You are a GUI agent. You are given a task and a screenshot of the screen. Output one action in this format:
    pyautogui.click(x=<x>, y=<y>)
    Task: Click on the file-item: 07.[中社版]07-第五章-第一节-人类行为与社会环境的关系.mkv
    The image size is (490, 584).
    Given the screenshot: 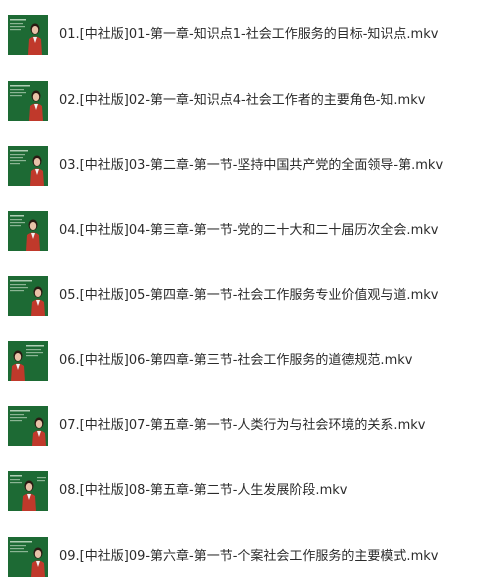 What is the action you would take?
    pyautogui.click(x=245, y=428)
    